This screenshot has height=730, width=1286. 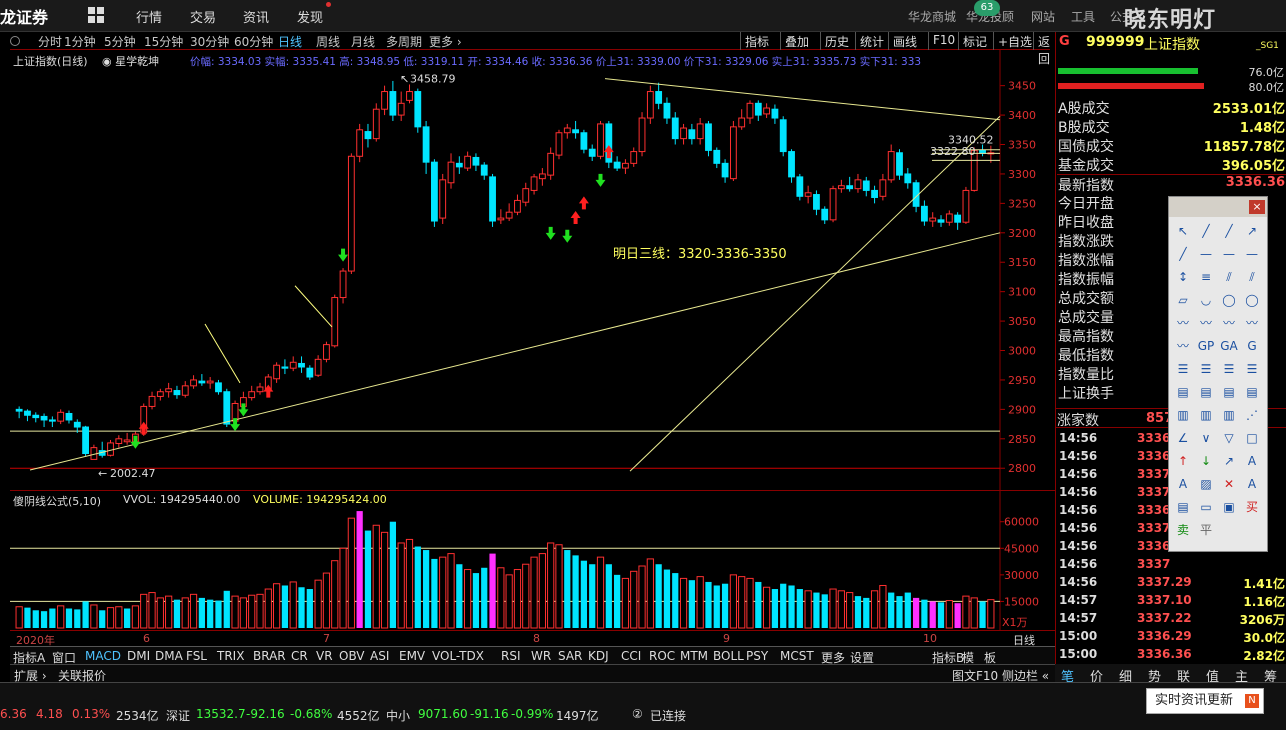 I want to click on delete-icon: ✕, so click(x=1229, y=484).